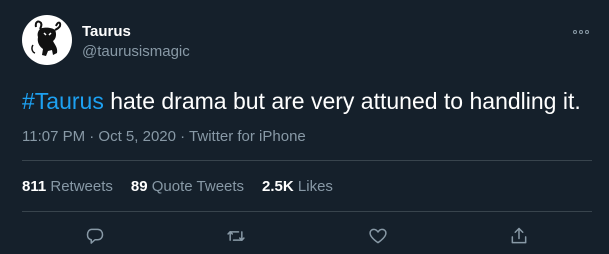  Describe the element at coordinates (95, 236) in the screenshot. I see `reply-icon` at that location.